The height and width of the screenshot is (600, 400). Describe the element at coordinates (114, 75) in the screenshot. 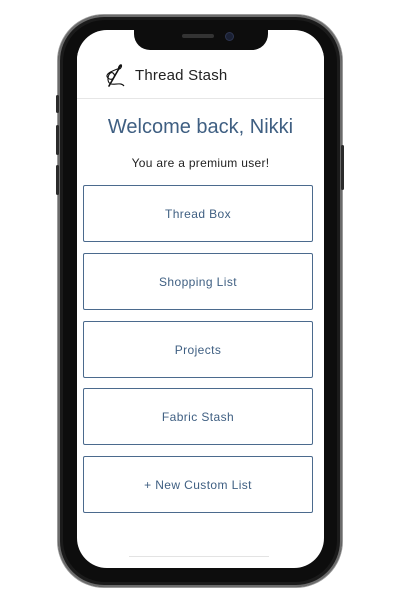

I see `needle-thread-icon` at that location.